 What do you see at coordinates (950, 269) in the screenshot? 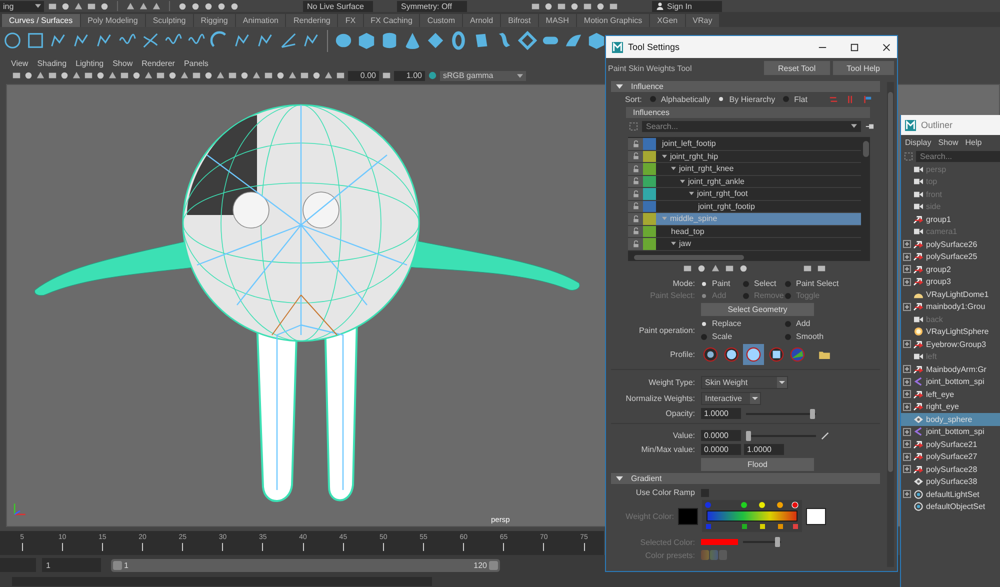
I see `outliner-item: group2` at bounding box center [950, 269].